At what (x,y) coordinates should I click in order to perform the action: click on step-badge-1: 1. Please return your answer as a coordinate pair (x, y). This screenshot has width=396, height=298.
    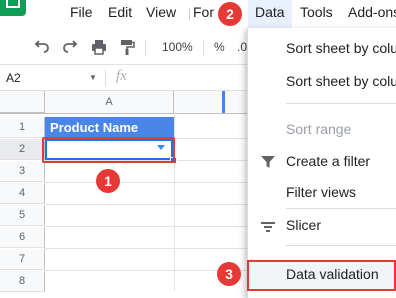
    Looking at the image, I should click on (108, 181).